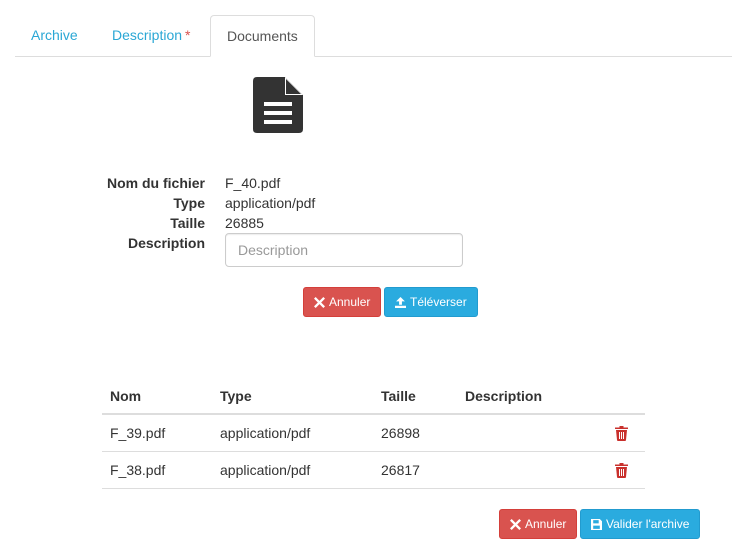  Describe the element at coordinates (187, 223) in the screenshot. I see `file-size-label: Taille` at that location.